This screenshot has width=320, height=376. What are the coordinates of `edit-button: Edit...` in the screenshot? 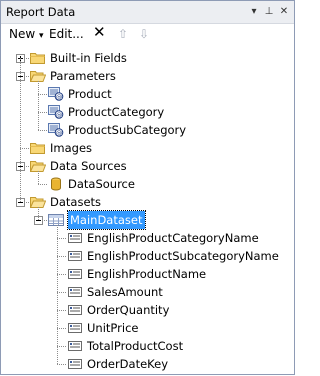 It's located at (66, 34).